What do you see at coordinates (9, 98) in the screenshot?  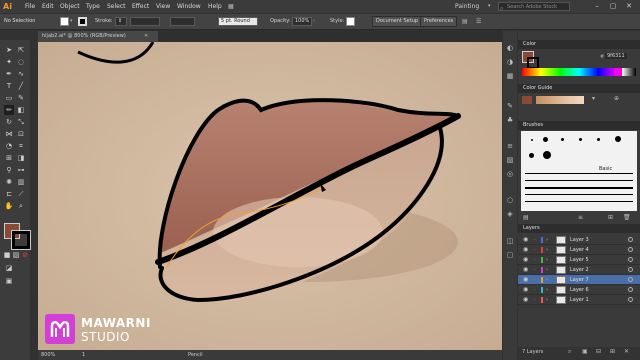 I see `rectangle-tool-icon: ▭` at bounding box center [9, 98].